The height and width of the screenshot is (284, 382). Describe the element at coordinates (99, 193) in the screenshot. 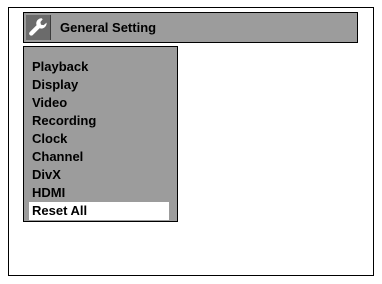

I see `menu-item-hdmi: HDMI` at that location.